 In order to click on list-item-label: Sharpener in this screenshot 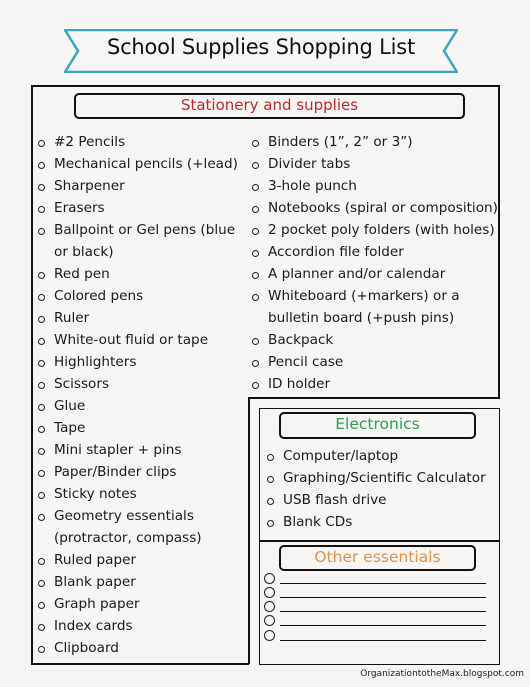, I will do `click(89, 186)`.